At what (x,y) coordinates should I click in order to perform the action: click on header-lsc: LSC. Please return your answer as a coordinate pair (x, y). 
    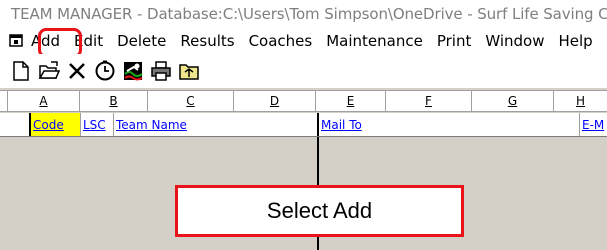
    Looking at the image, I should click on (97, 124).